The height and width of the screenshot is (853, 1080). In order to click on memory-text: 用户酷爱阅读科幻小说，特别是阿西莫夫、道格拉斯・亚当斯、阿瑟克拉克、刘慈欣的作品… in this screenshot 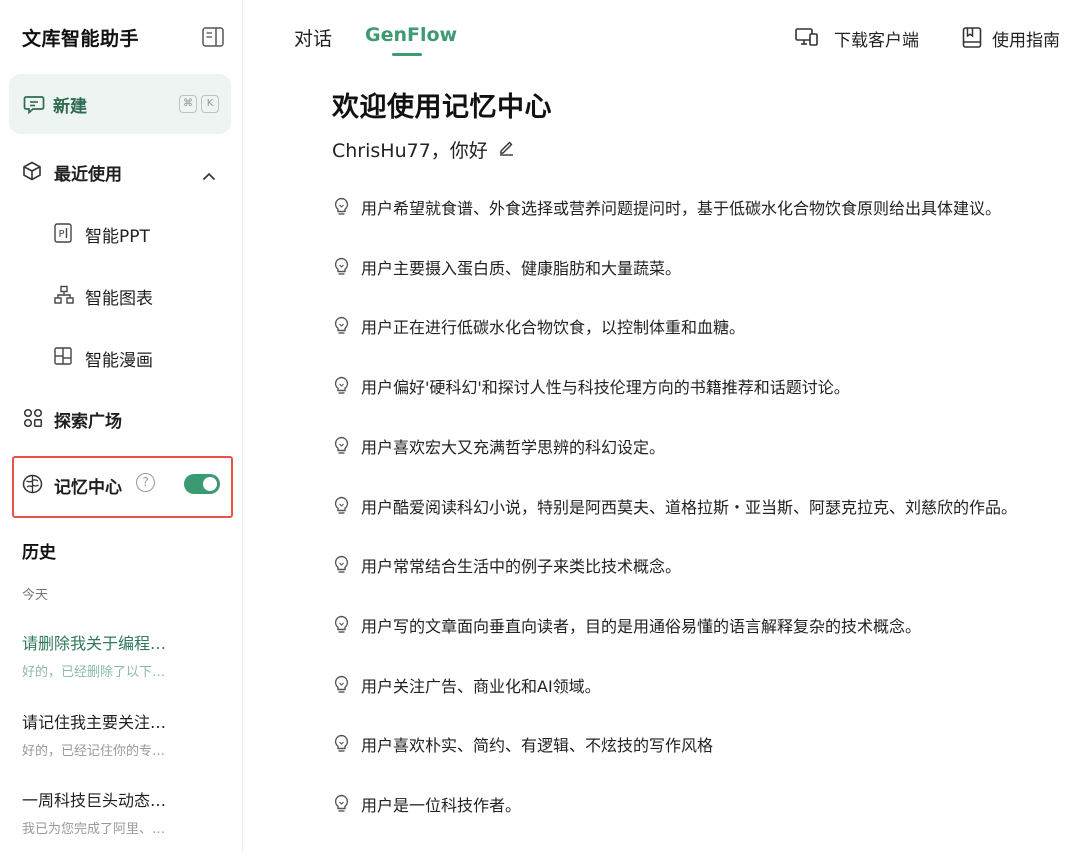, I will do `click(689, 507)`.